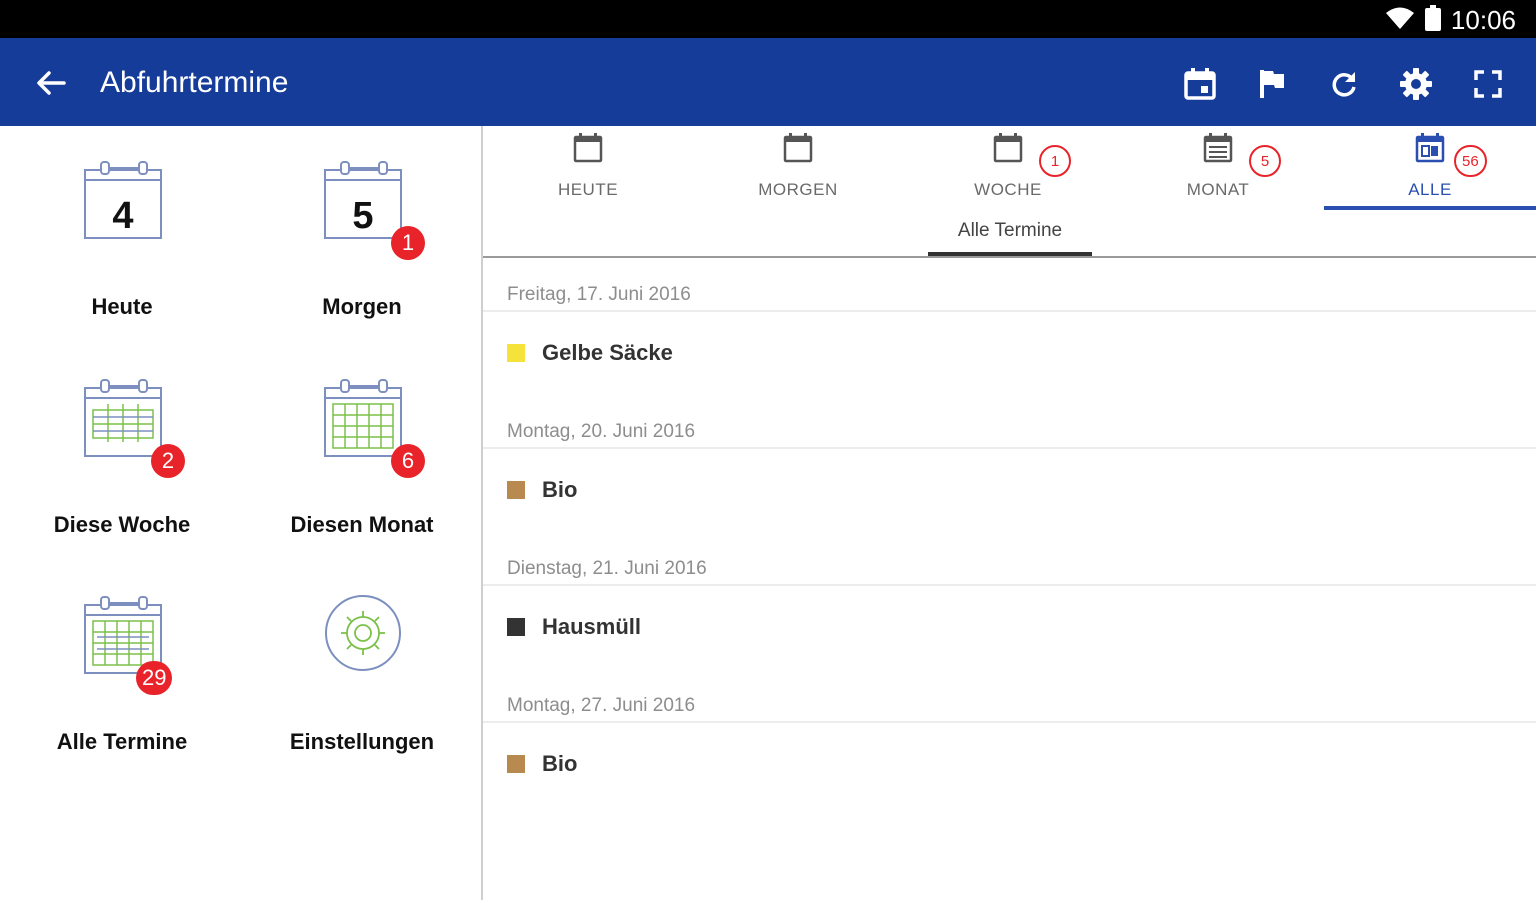  I want to click on calendar-today-button, so click(1200, 84).